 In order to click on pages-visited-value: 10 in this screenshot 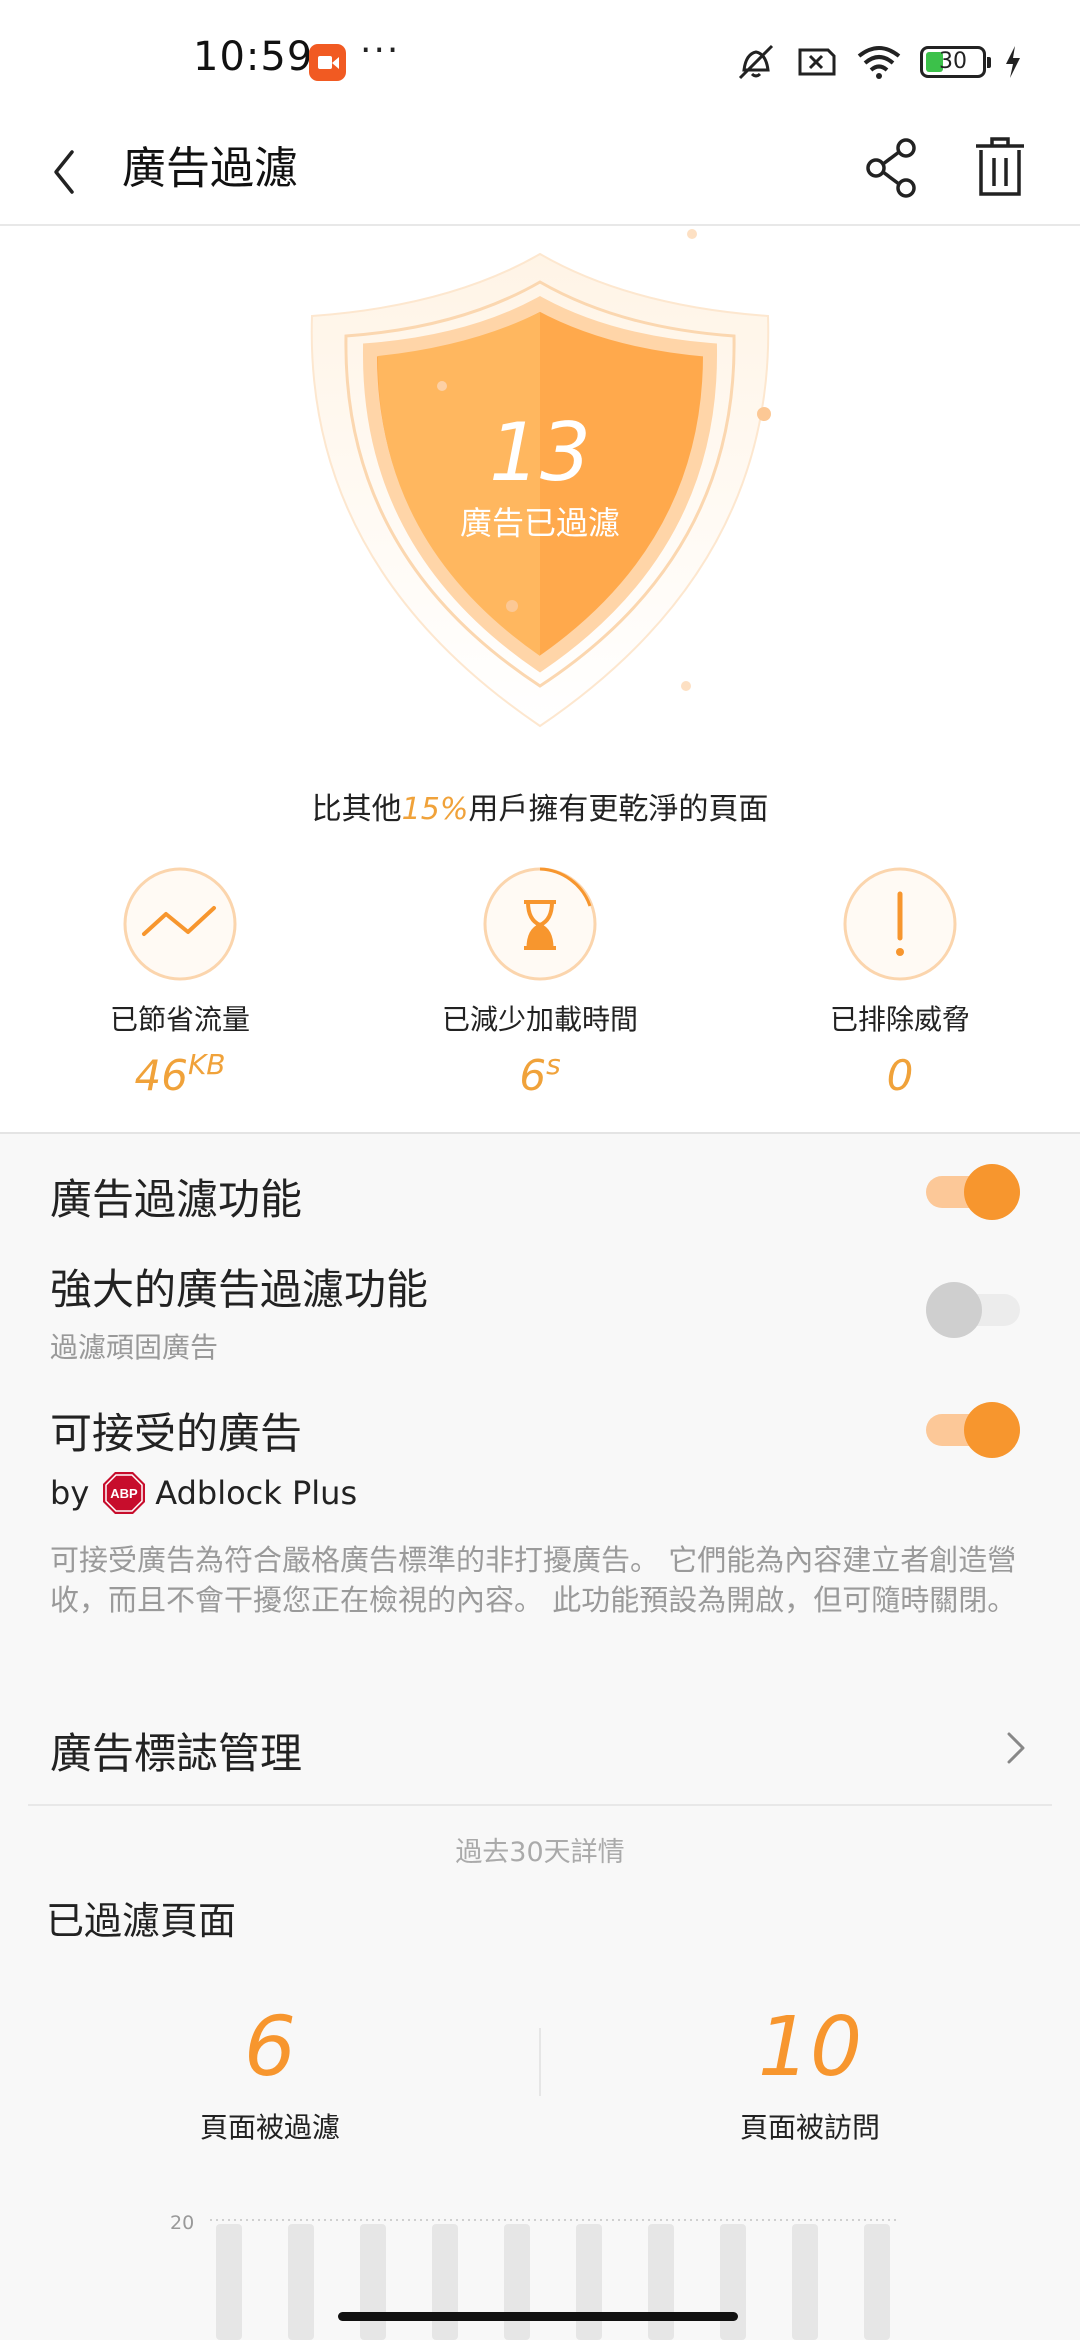, I will do `click(810, 2047)`.